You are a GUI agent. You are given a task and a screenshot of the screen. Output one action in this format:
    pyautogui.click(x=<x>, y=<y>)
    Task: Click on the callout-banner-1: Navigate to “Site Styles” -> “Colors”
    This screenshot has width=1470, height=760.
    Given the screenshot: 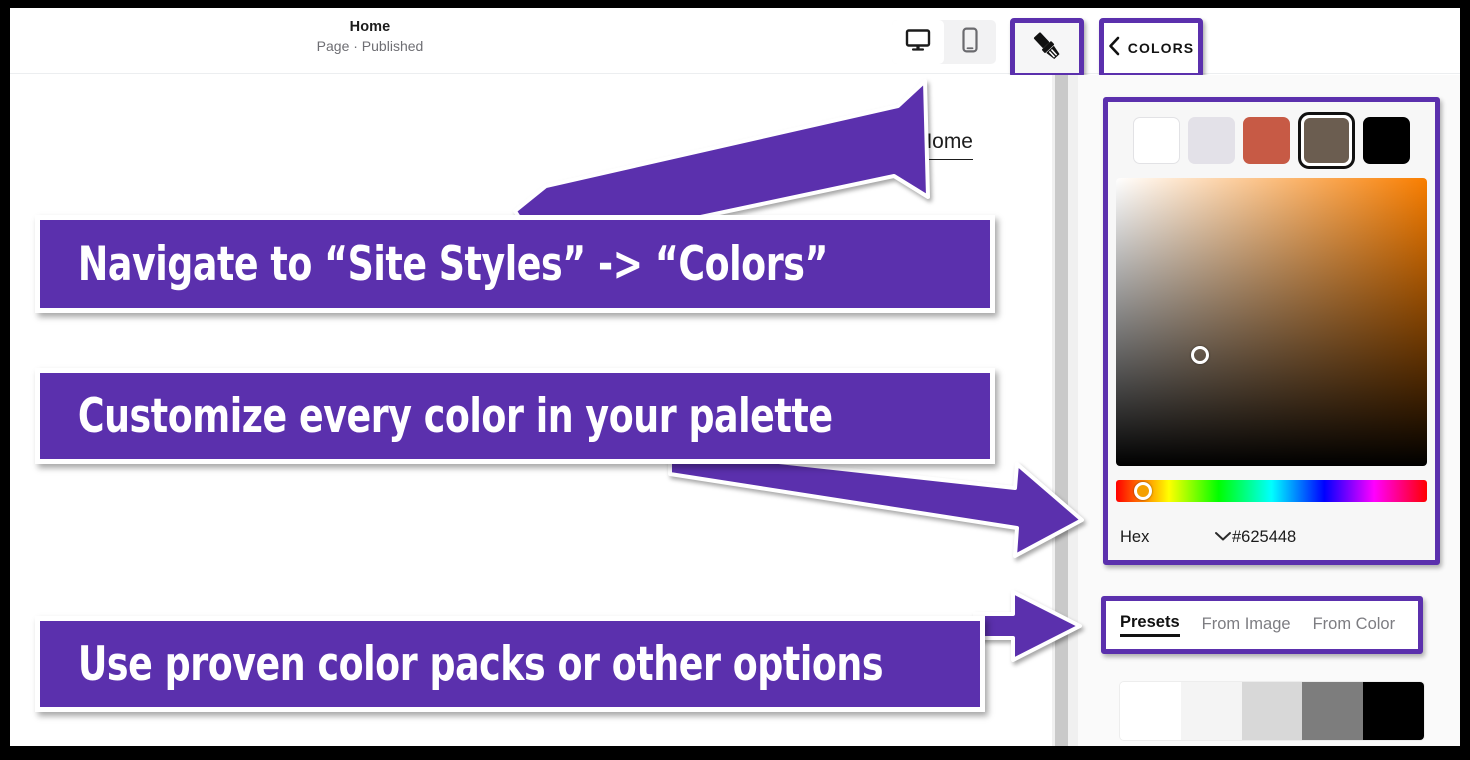 What is the action you would take?
    pyautogui.click(x=515, y=264)
    